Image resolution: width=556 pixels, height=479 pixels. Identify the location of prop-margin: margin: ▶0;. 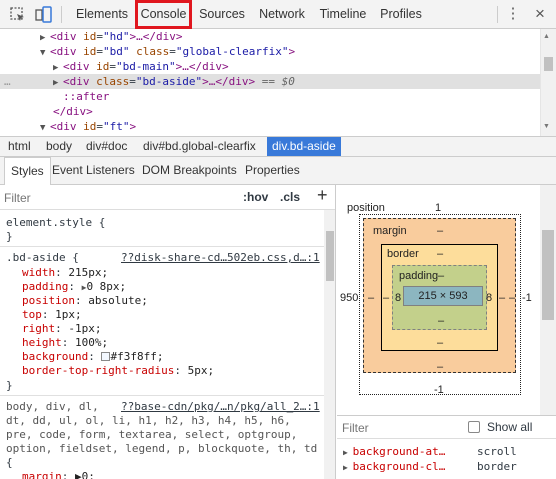
(58, 474).